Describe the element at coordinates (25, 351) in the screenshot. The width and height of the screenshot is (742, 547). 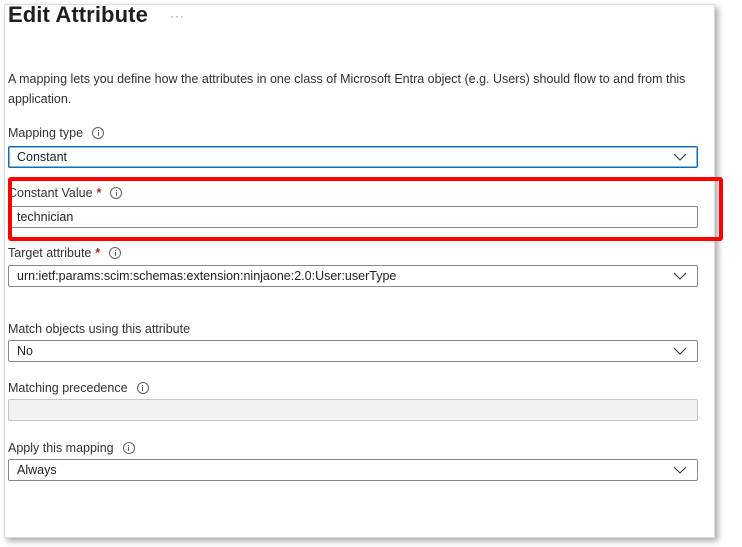
I see `match-objects-value: No` at that location.